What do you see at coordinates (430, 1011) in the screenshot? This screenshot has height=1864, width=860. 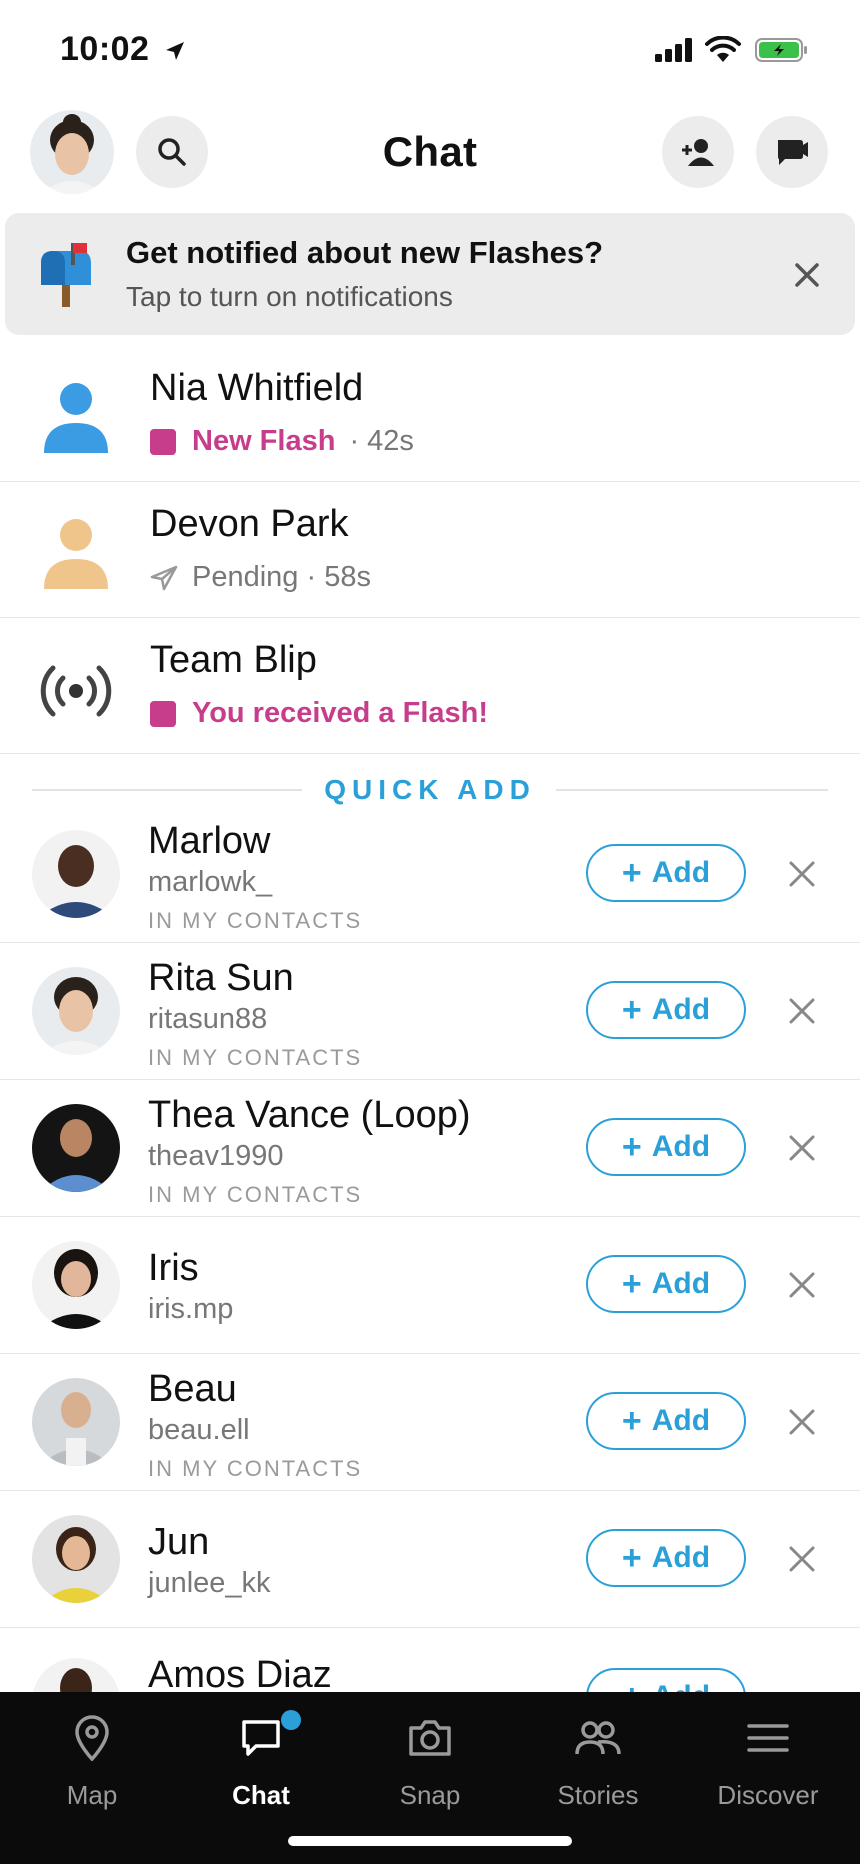 I see `quick-add-row: Rita Sun ritasun88 IN MY CONTACTS + Add` at bounding box center [430, 1011].